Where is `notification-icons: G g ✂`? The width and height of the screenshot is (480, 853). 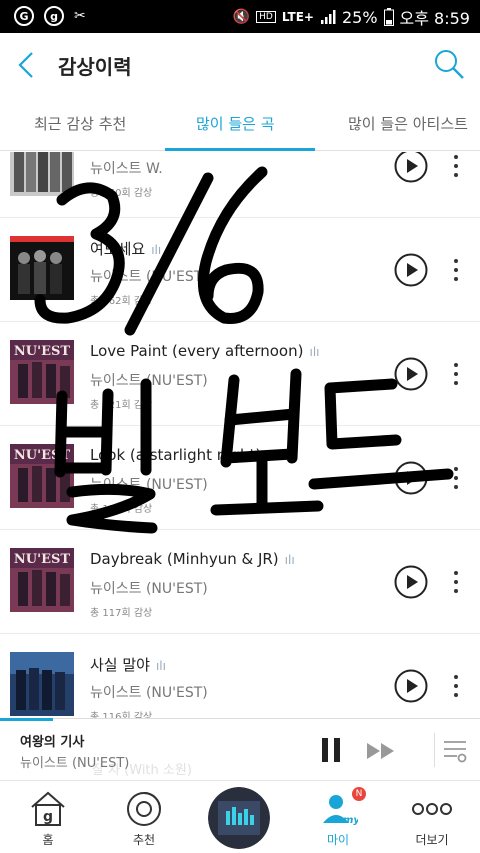 notification-icons: G g ✂ is located at coordinates (50, 16).